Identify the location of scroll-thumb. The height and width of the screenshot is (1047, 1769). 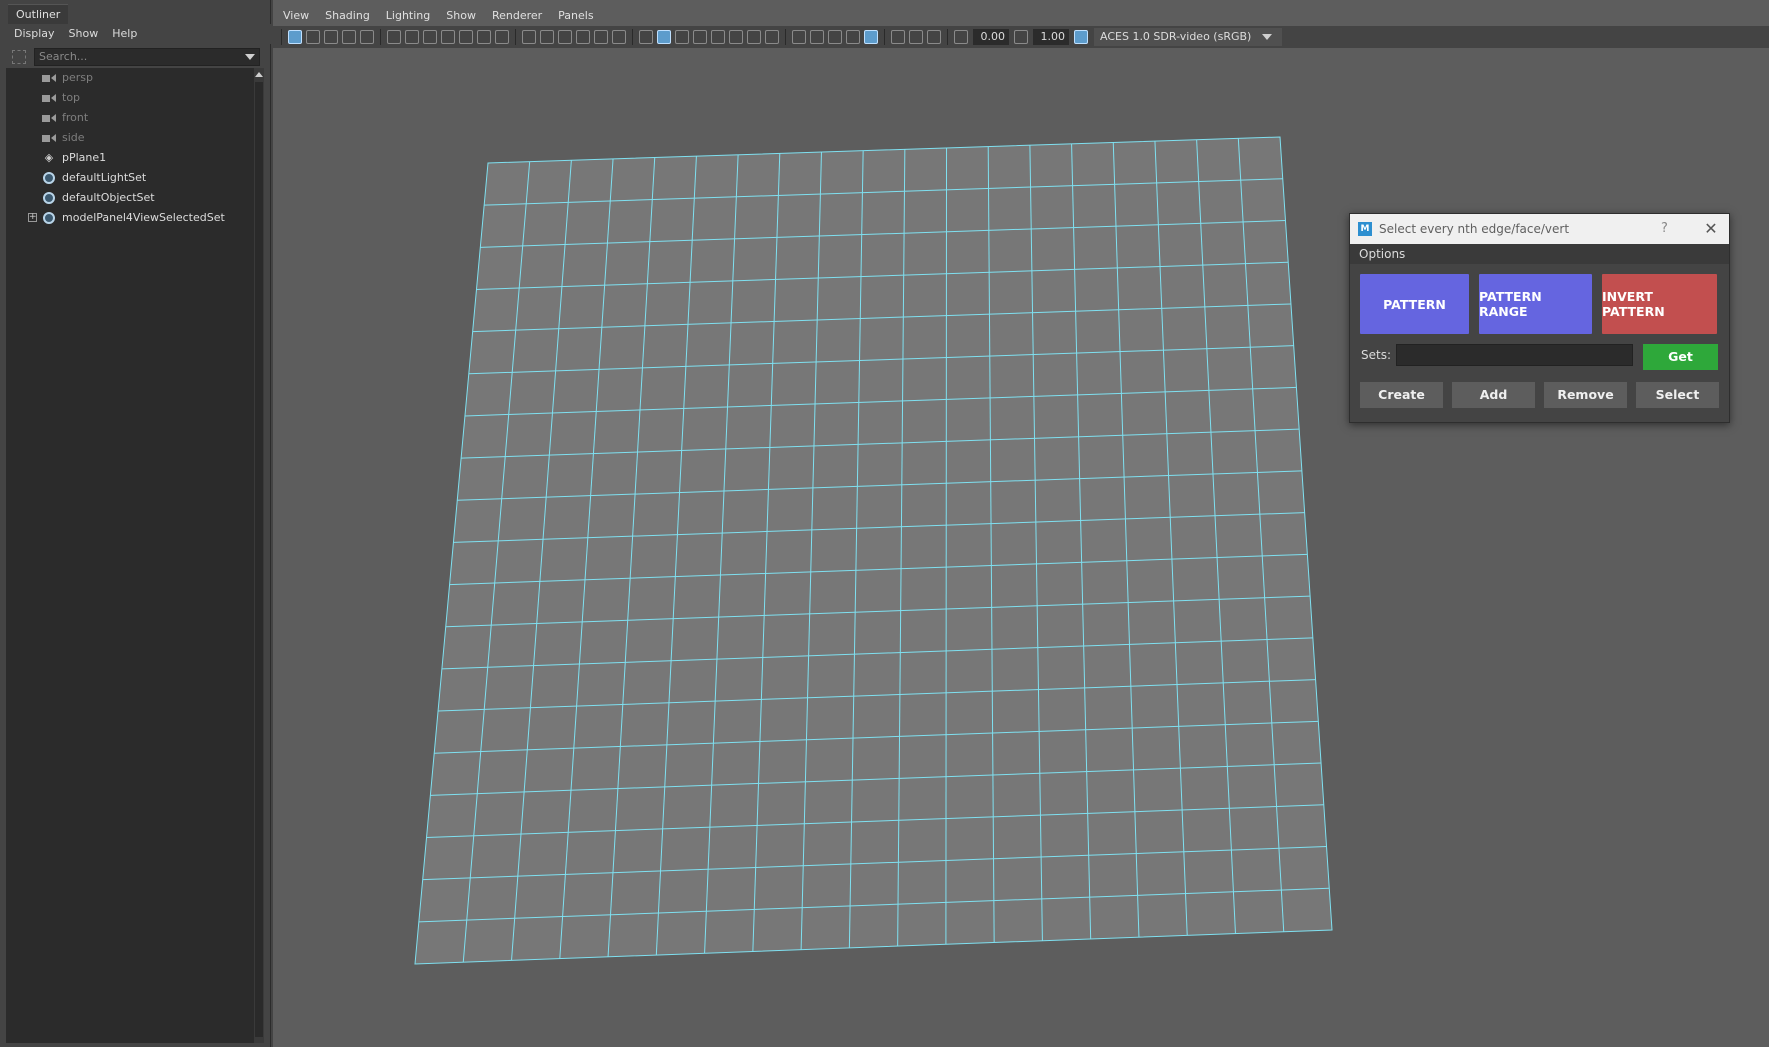
(259, 559).